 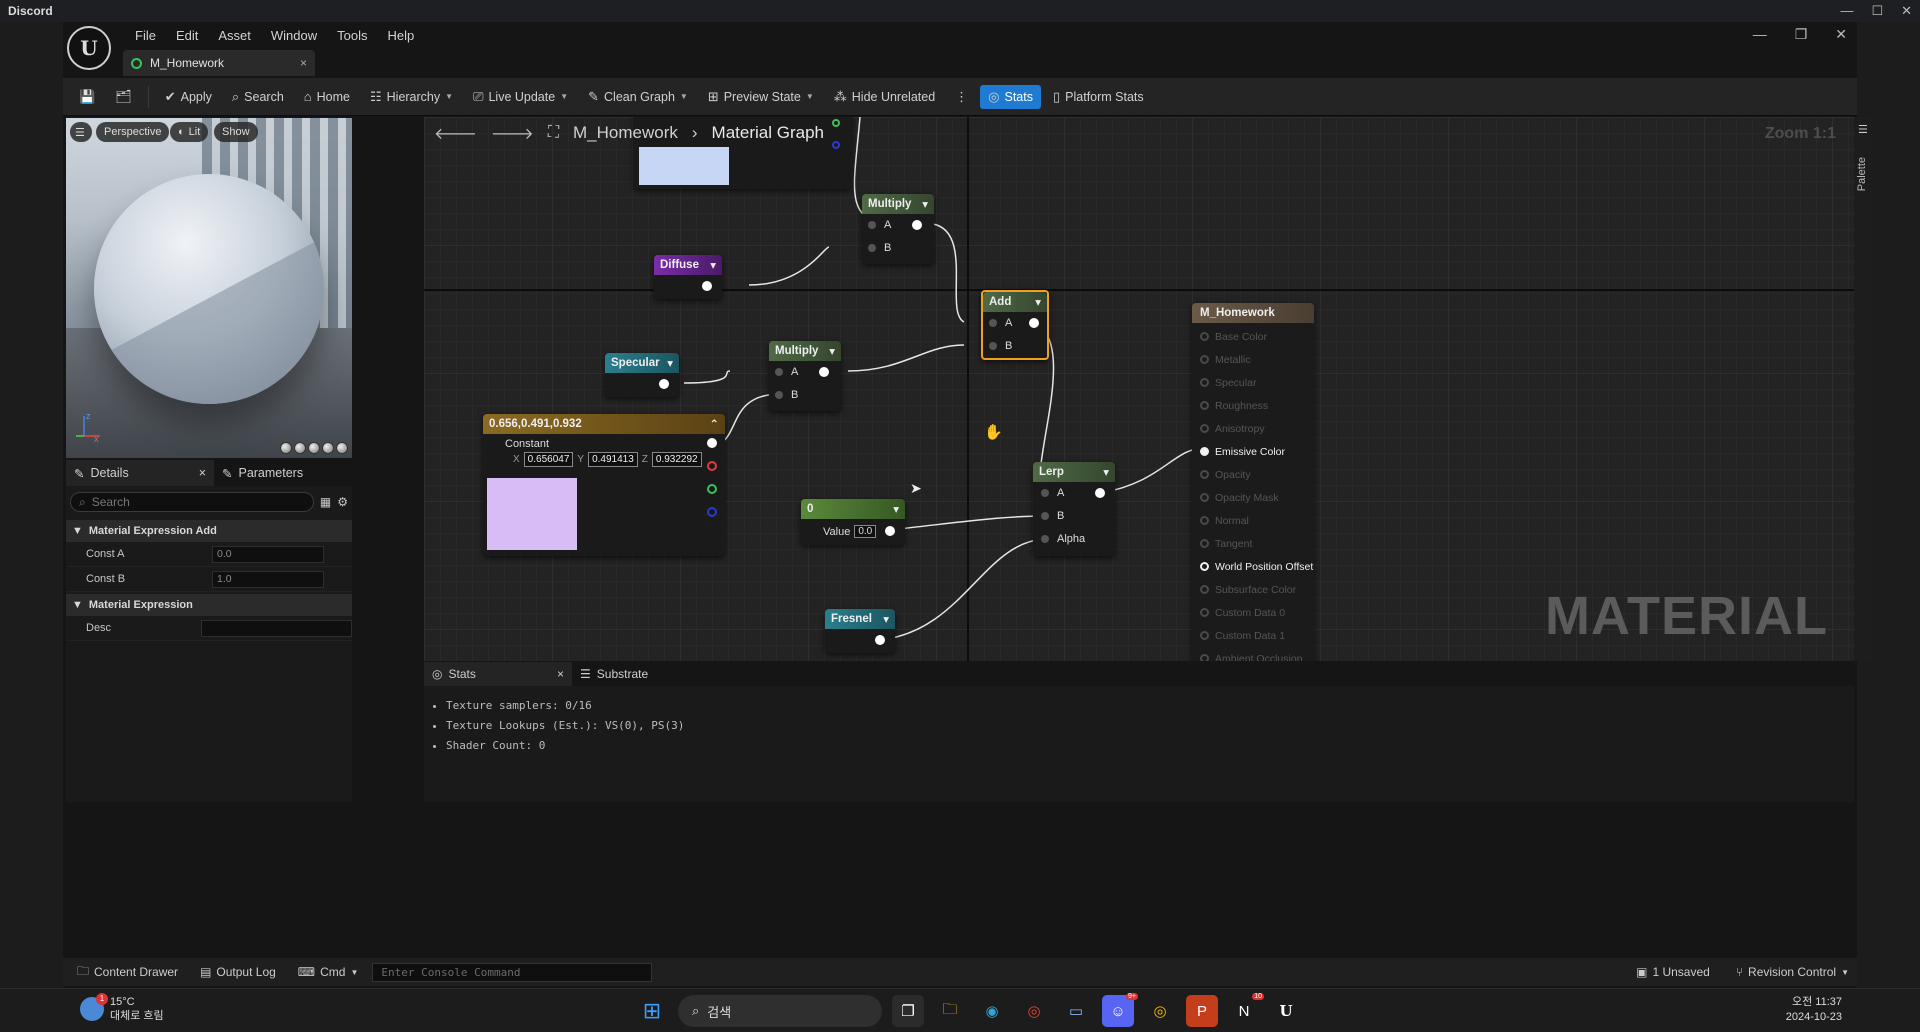 What do you see at coordinates (140, 473) in the screenshot?
I see `tab-details: ✎ Details ×` at bounding box center [140, 473].